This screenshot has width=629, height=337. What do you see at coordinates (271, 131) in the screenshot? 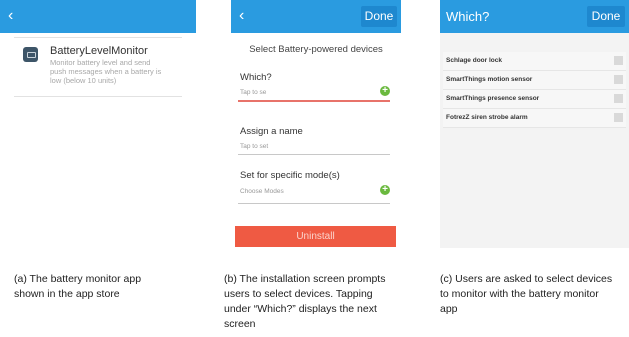
I see `name-label: Assign a name` at bounding box center [271, 131].